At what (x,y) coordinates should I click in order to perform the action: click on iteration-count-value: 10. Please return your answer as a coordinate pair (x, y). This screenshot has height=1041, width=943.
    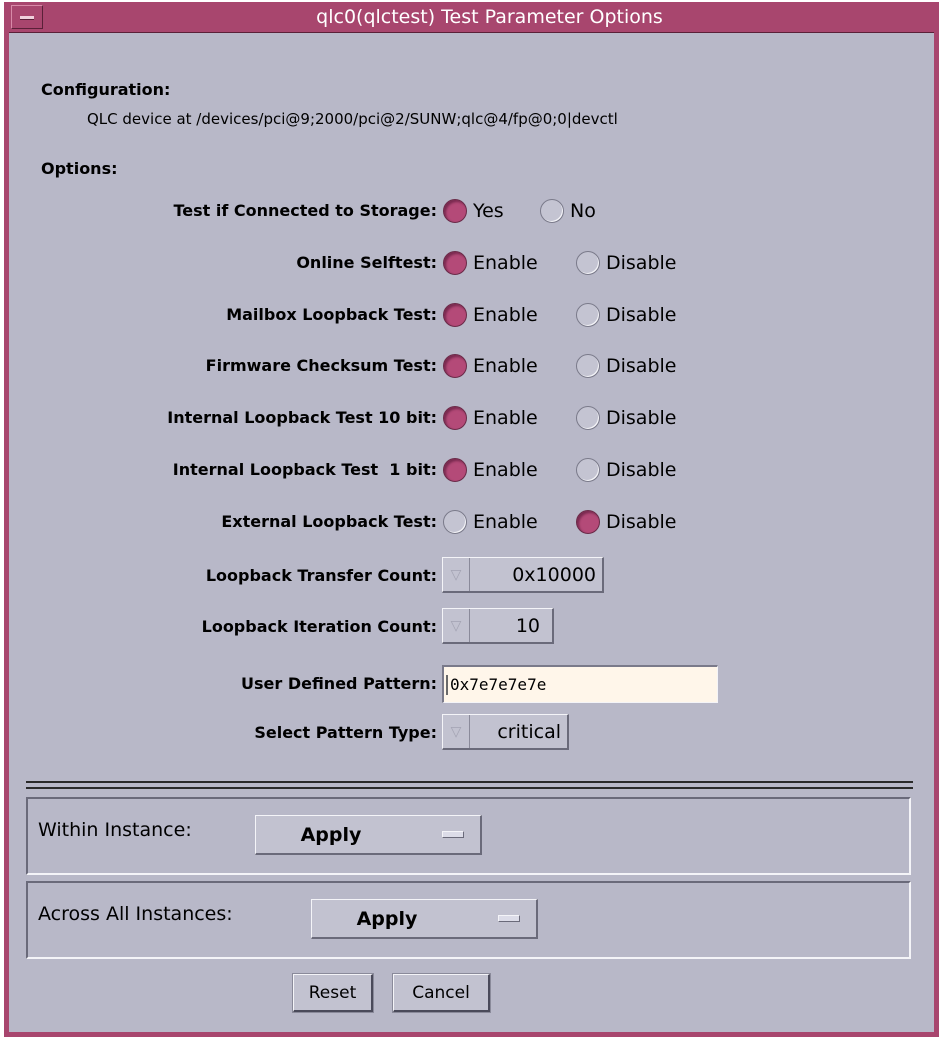
    Looking at the image, I should click on (527, 626).